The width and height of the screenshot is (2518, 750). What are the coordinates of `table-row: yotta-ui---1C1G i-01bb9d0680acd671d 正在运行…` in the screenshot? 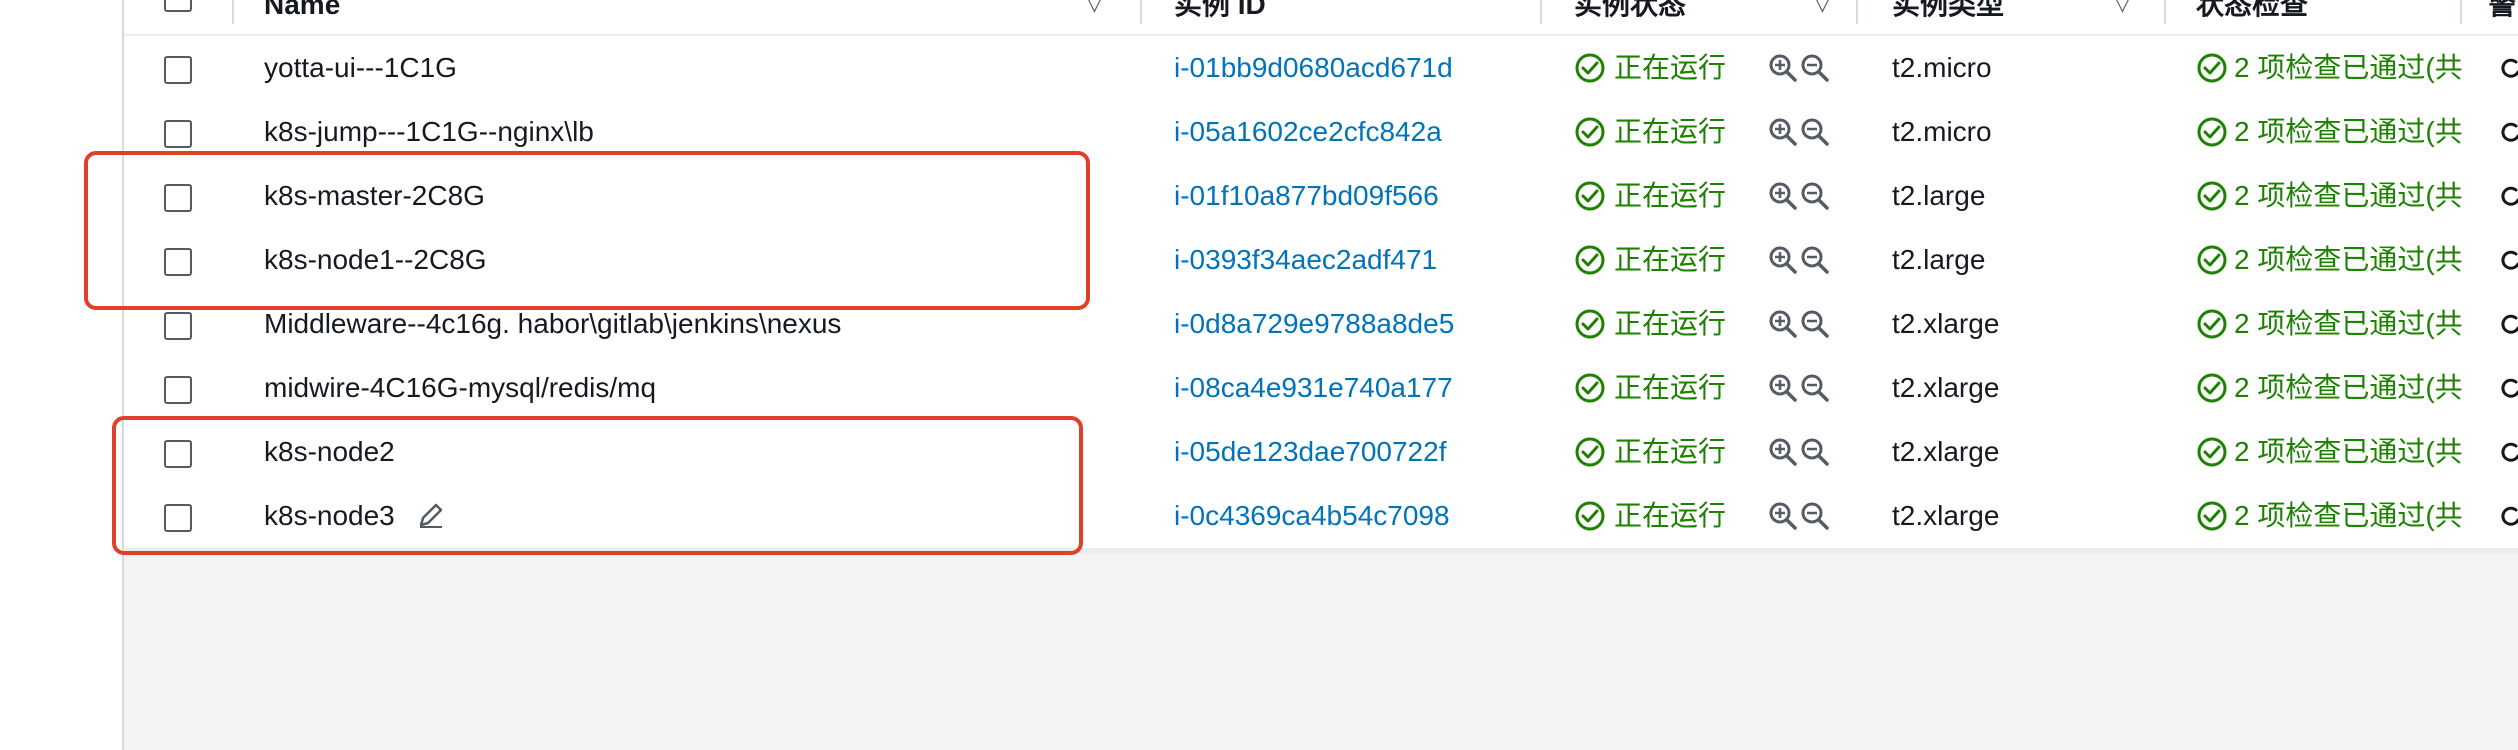 It's located at (1321, 69).